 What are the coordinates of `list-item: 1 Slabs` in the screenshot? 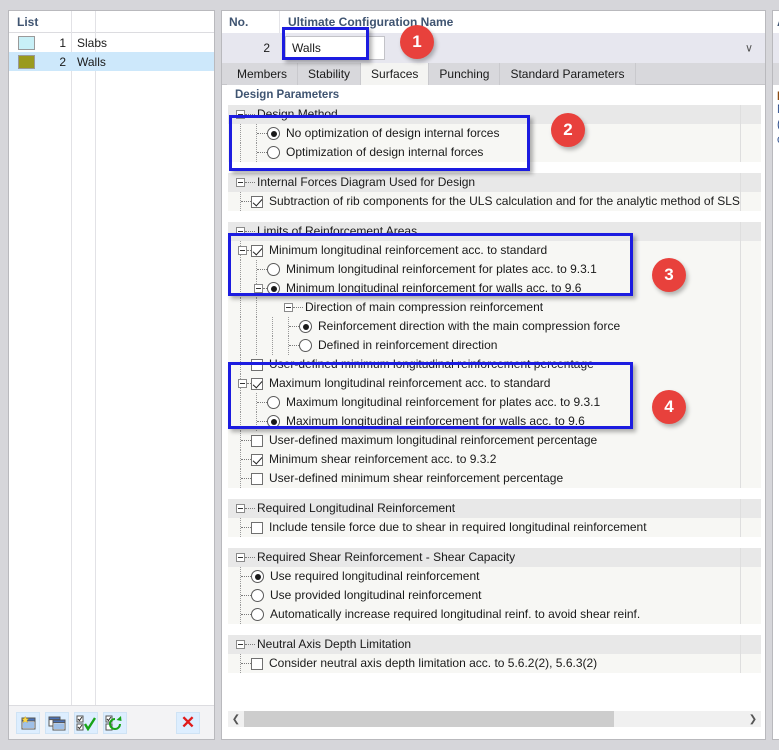 It's located at (111, 42).